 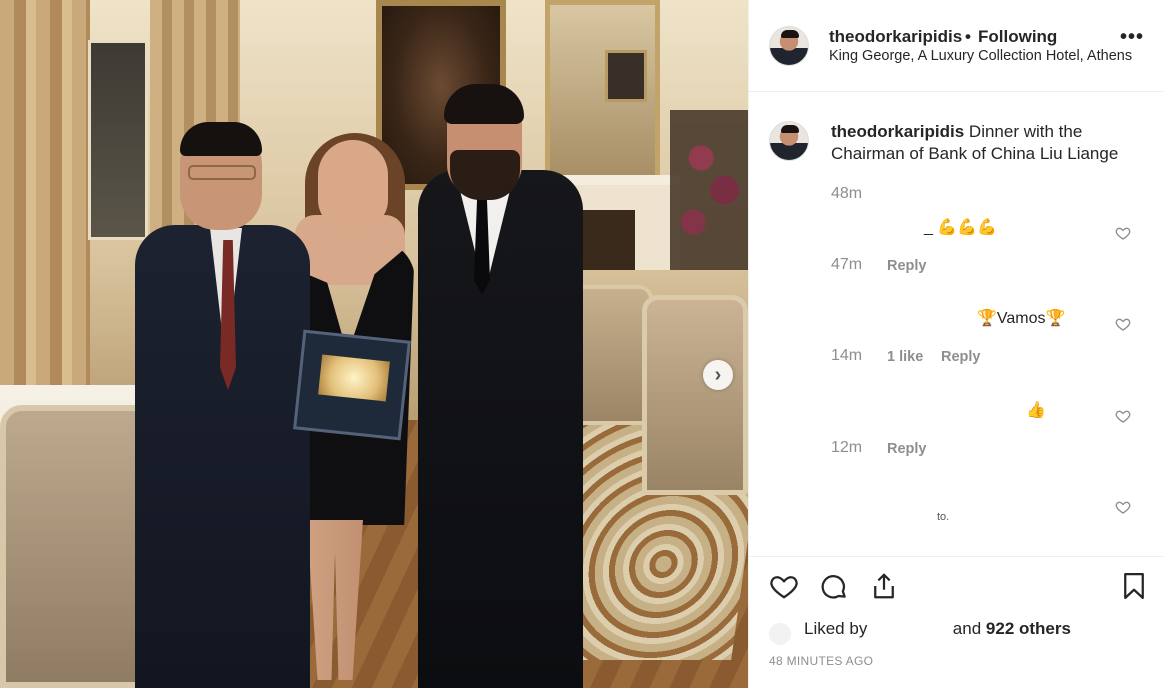 What do you see at coordinates (353, 185) in the screenshot?
I see `photo-woman-face` at bounding box center [353, 185].